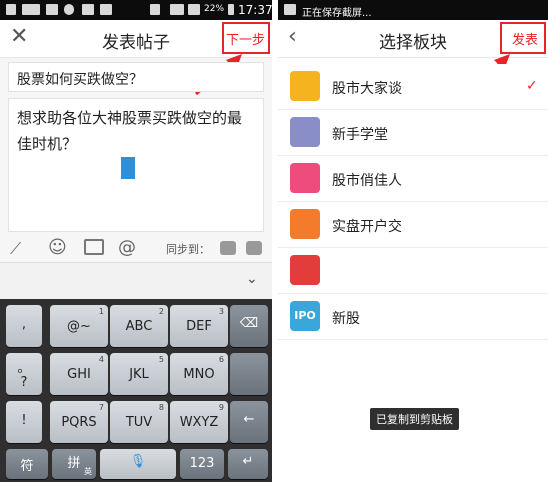 The width and height of the screenshot is (548, 482). Describe the element at coordinates (414, 419) in the screenshot. I see `toast: 已复制到剪贴板` at that location.